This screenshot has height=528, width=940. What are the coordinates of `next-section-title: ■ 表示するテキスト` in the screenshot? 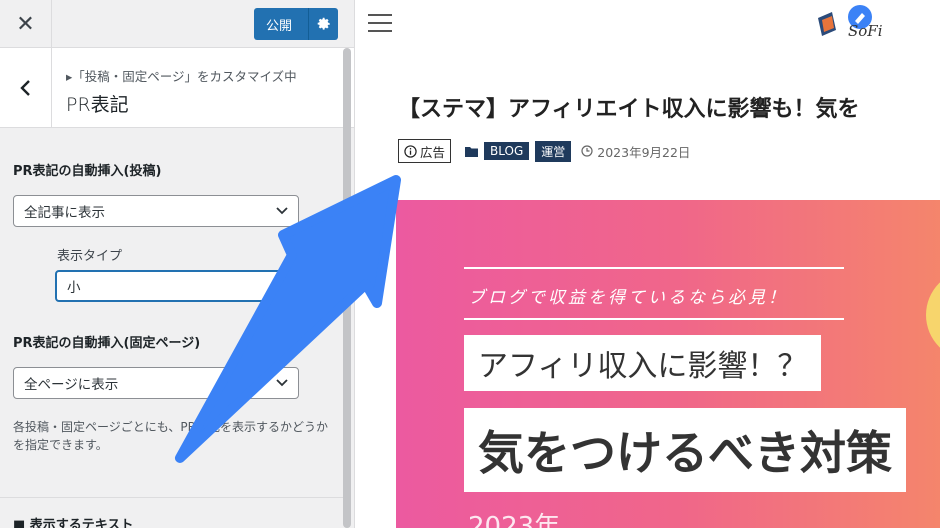 It's located at (73, 523).